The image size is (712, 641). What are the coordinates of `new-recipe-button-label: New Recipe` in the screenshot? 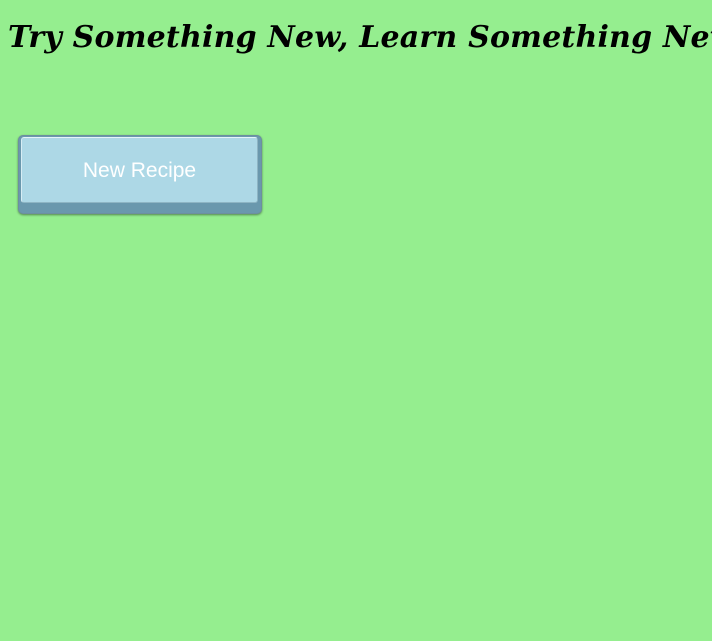 It's located at (139, 170).